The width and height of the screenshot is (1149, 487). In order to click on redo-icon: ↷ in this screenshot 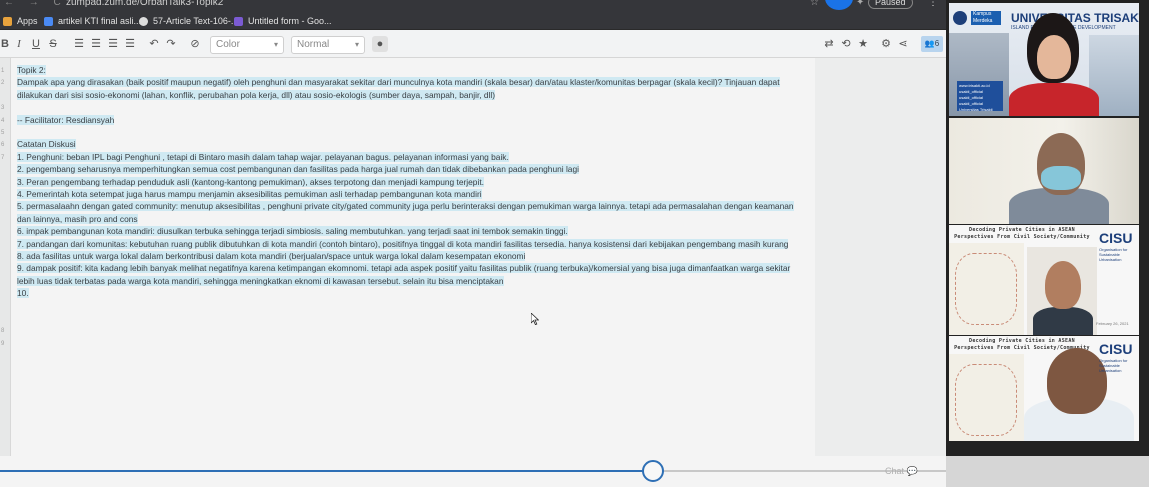, I will do `click(171, 44)`.